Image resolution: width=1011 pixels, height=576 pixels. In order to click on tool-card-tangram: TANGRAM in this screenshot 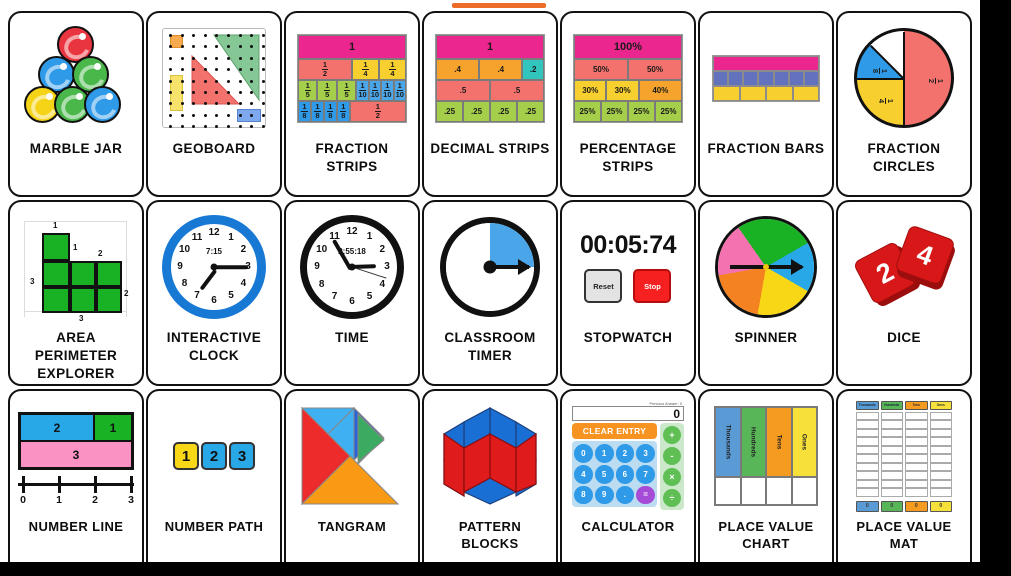, I will do `click(352, 475)`.